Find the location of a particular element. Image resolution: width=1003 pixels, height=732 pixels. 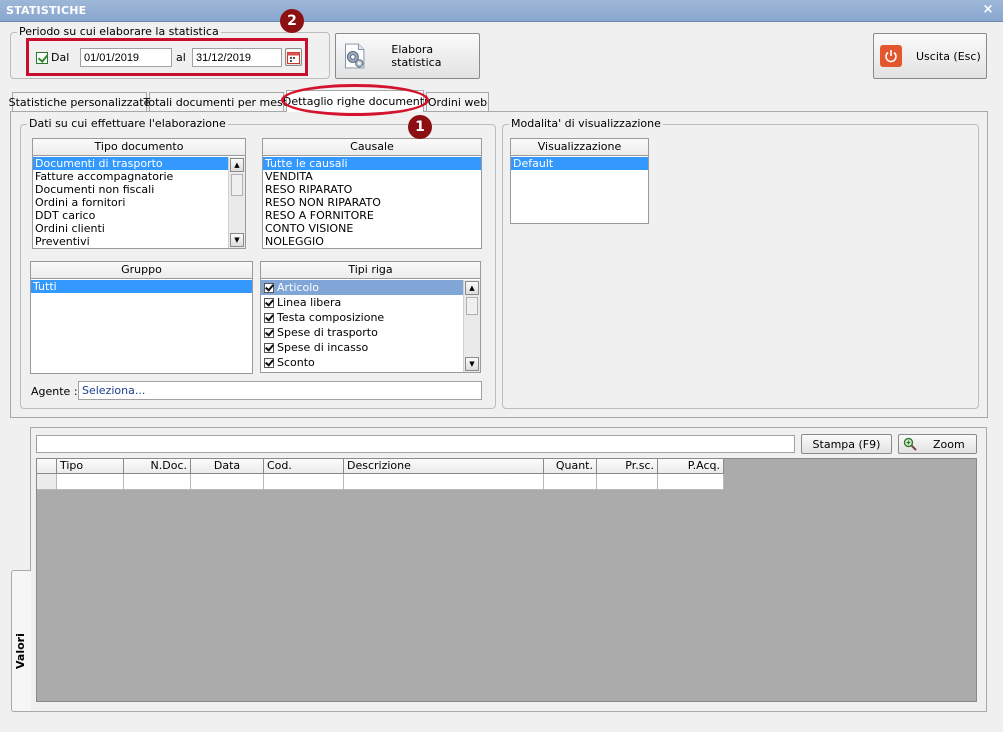

title-bar: STATISTICHE × is located at coordinates (501, 11).